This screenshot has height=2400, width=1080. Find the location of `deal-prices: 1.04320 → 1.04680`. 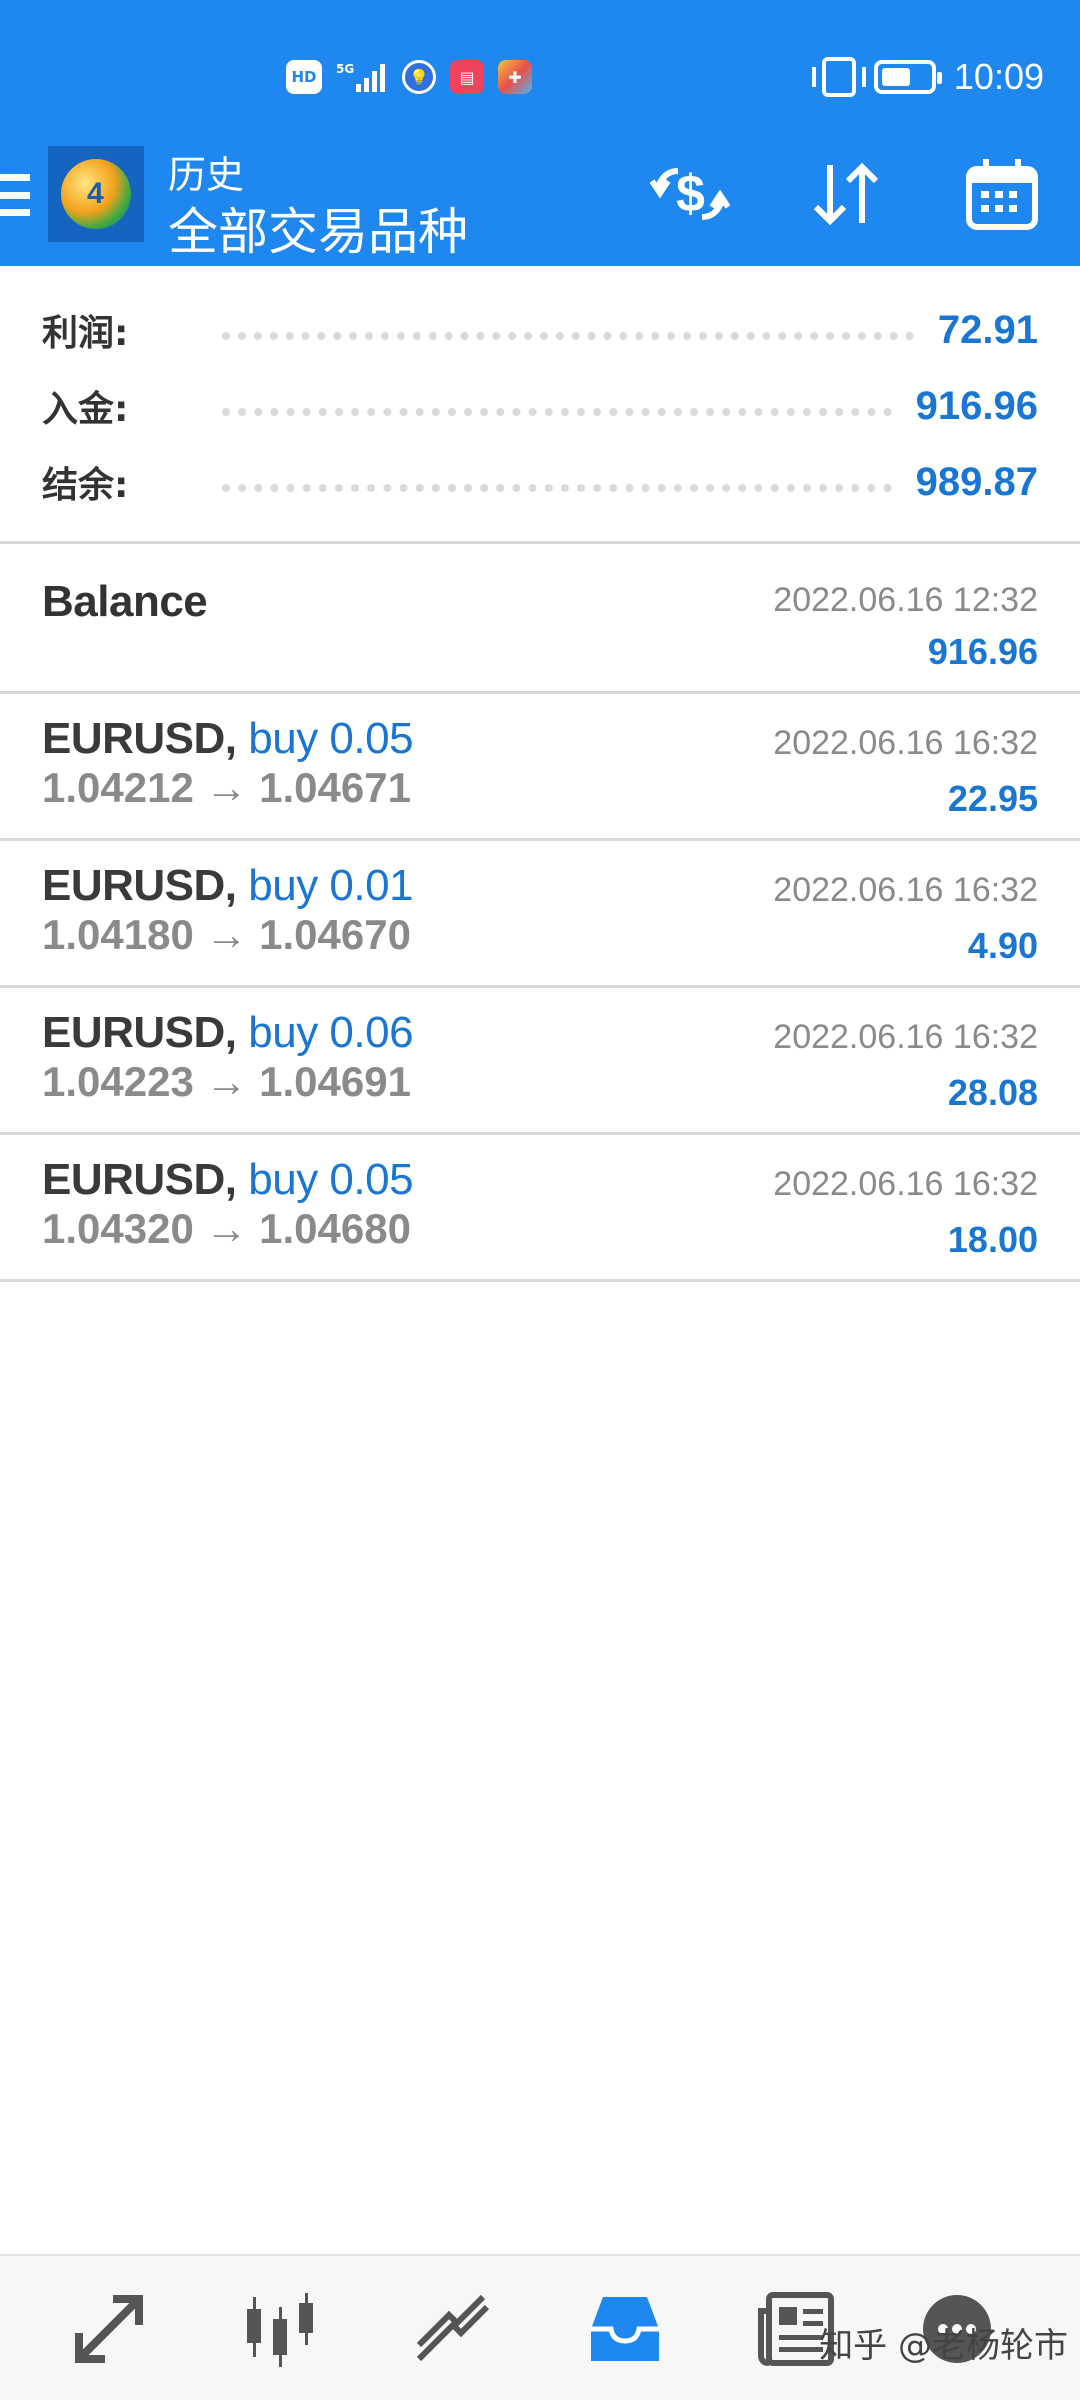

deal-prices: 1.04320 → 1.04680 is located at coordinates (226, 1228).